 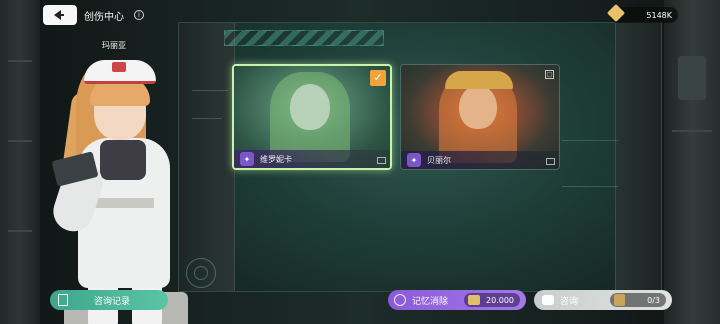 I want to click on erase-cost: 20.000, so click(x=492, y=300).